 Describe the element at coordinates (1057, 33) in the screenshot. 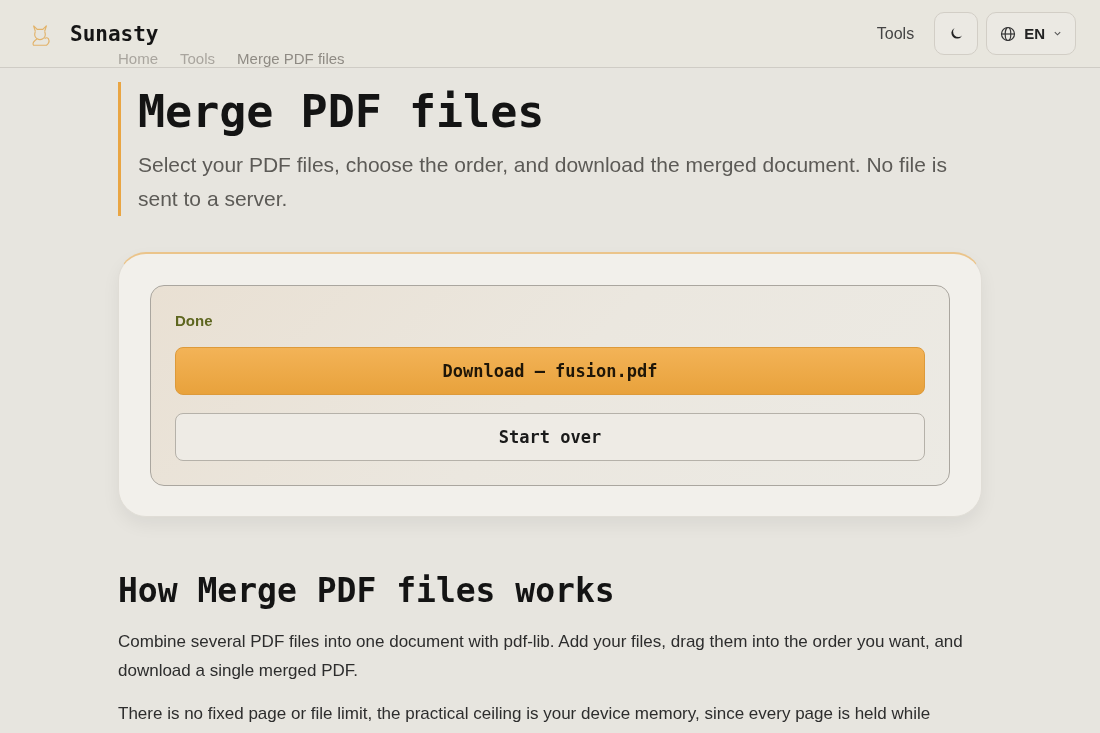

I see `chevron-down-icon` at that location.